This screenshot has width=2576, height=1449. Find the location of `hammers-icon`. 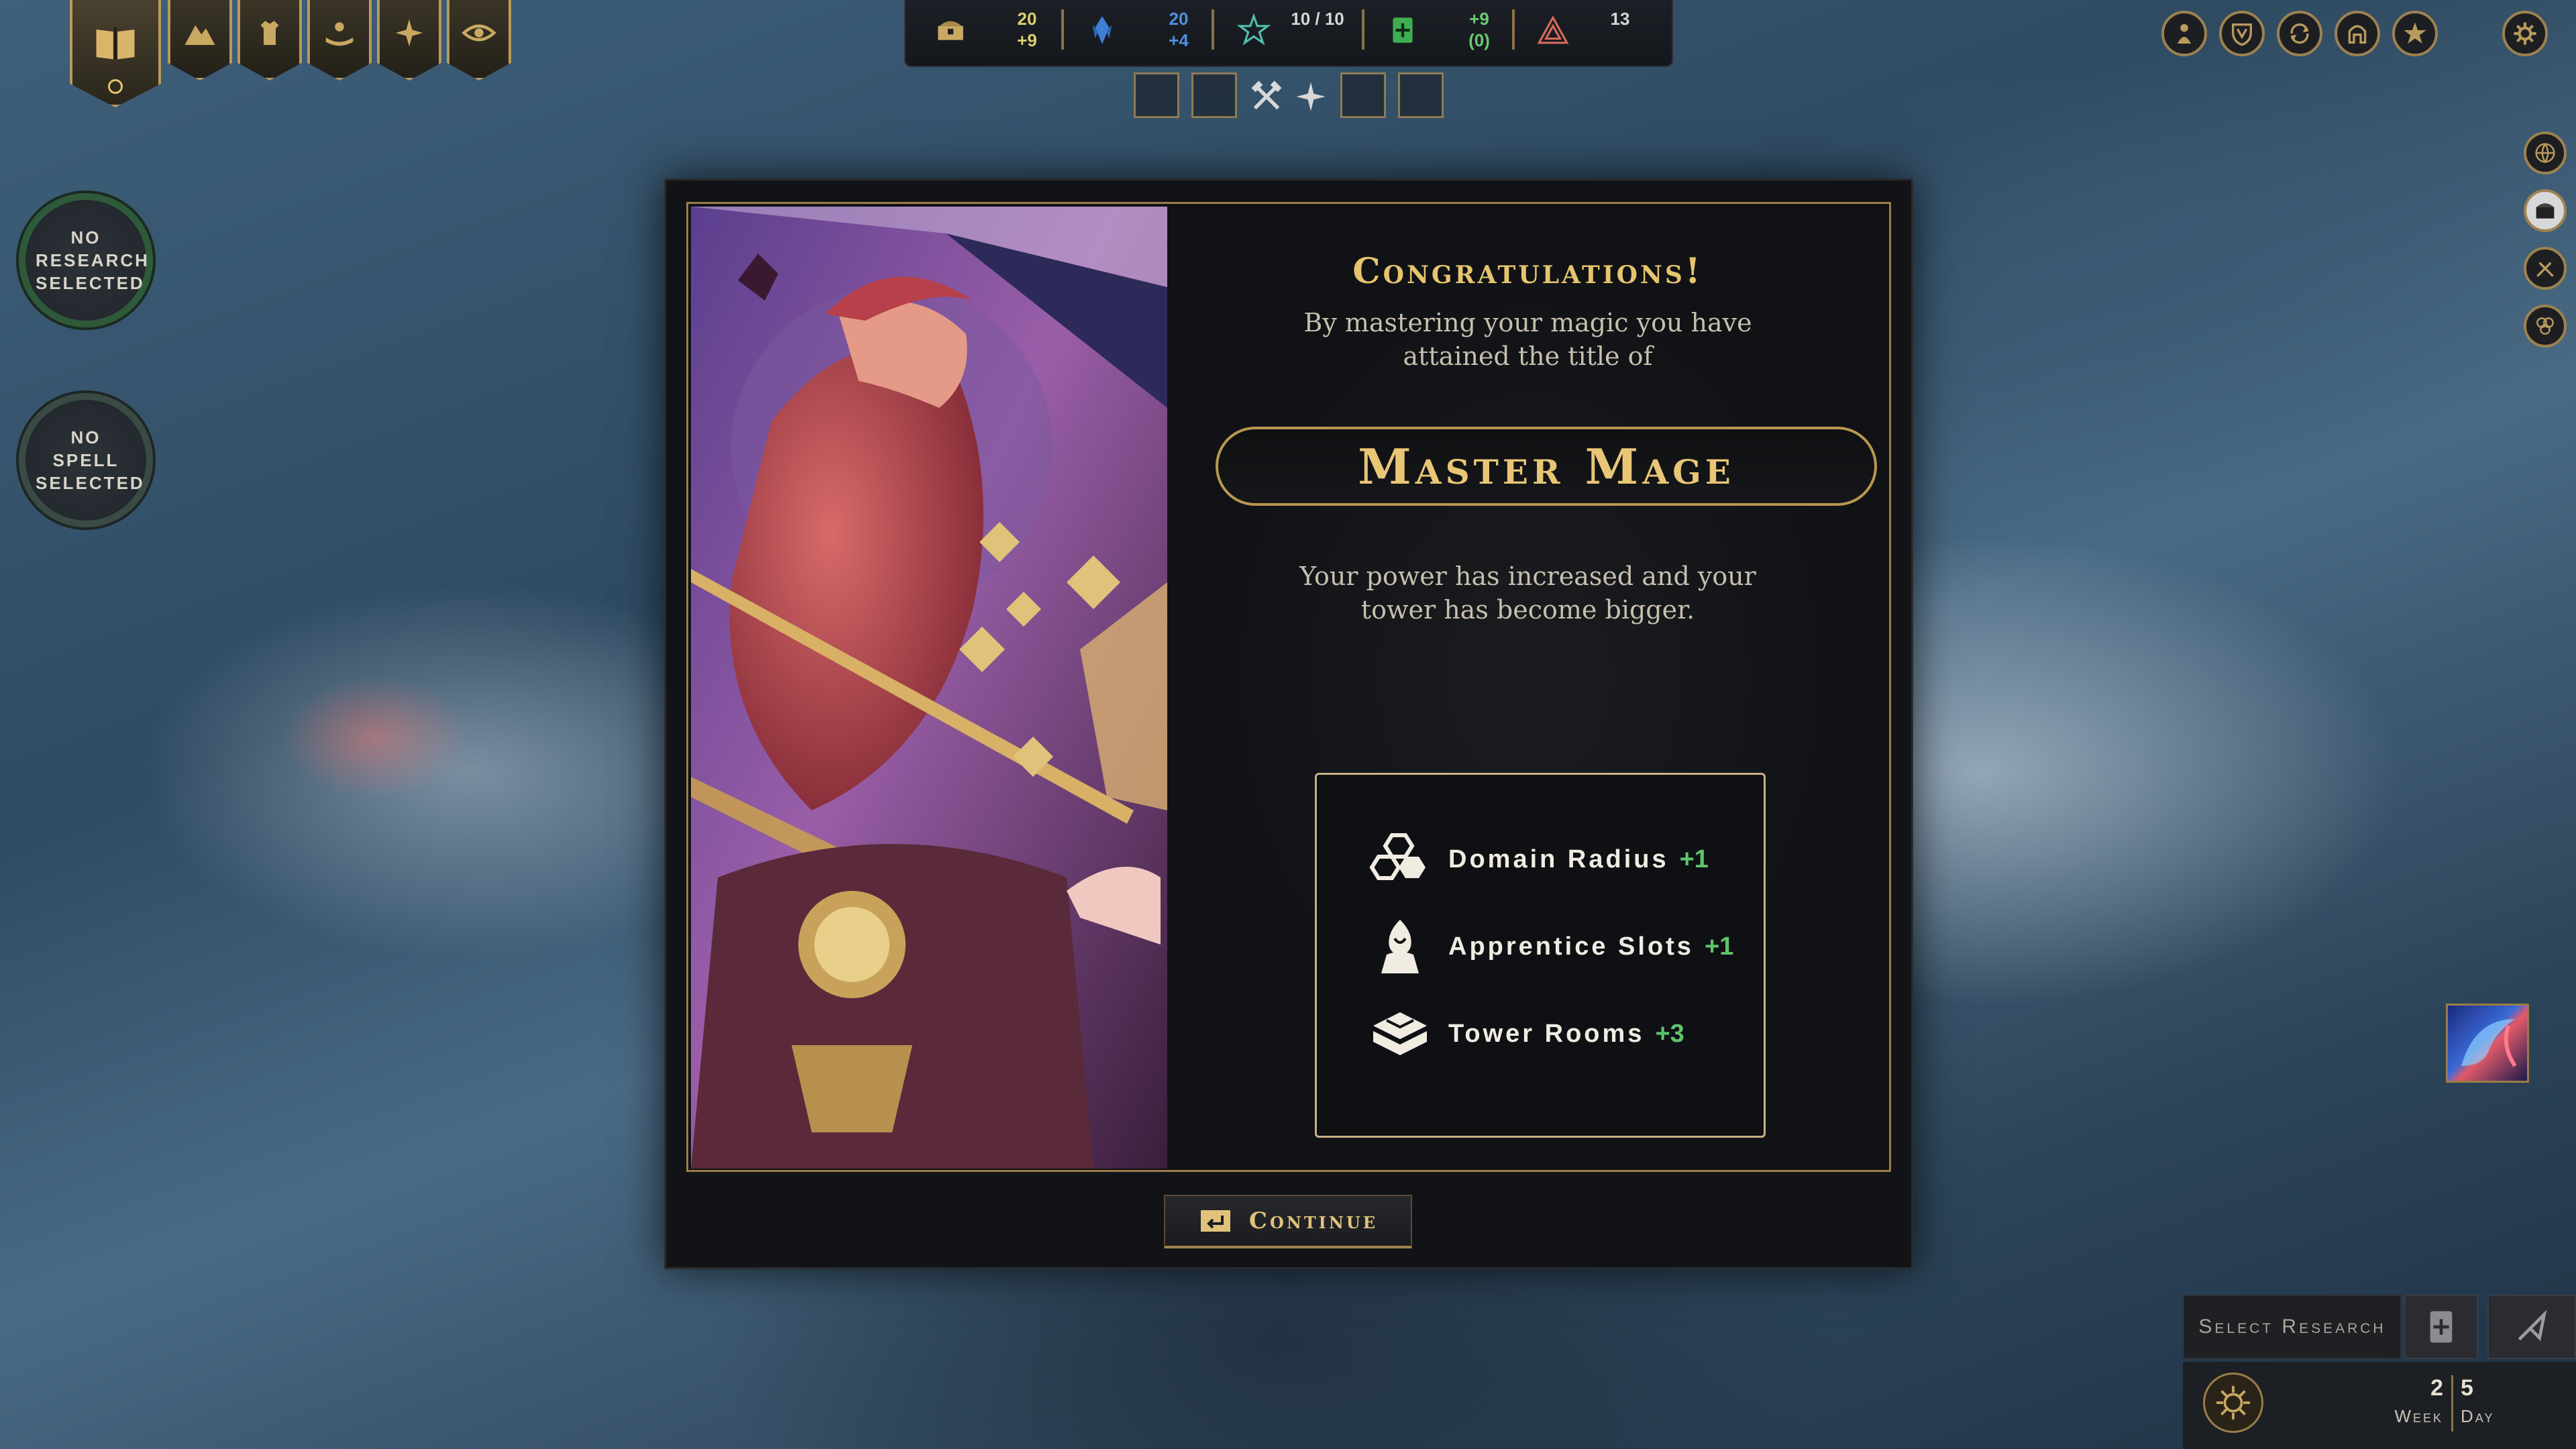

hammers-icon is located at coordinates (2545, 269).